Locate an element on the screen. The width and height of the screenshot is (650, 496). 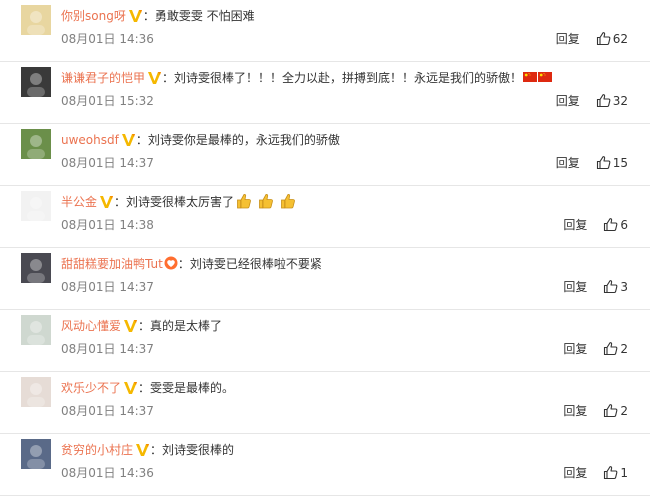
comment-content: 刘诗雯已经很棒啦不要紧 is located at coordinates (255, 264).